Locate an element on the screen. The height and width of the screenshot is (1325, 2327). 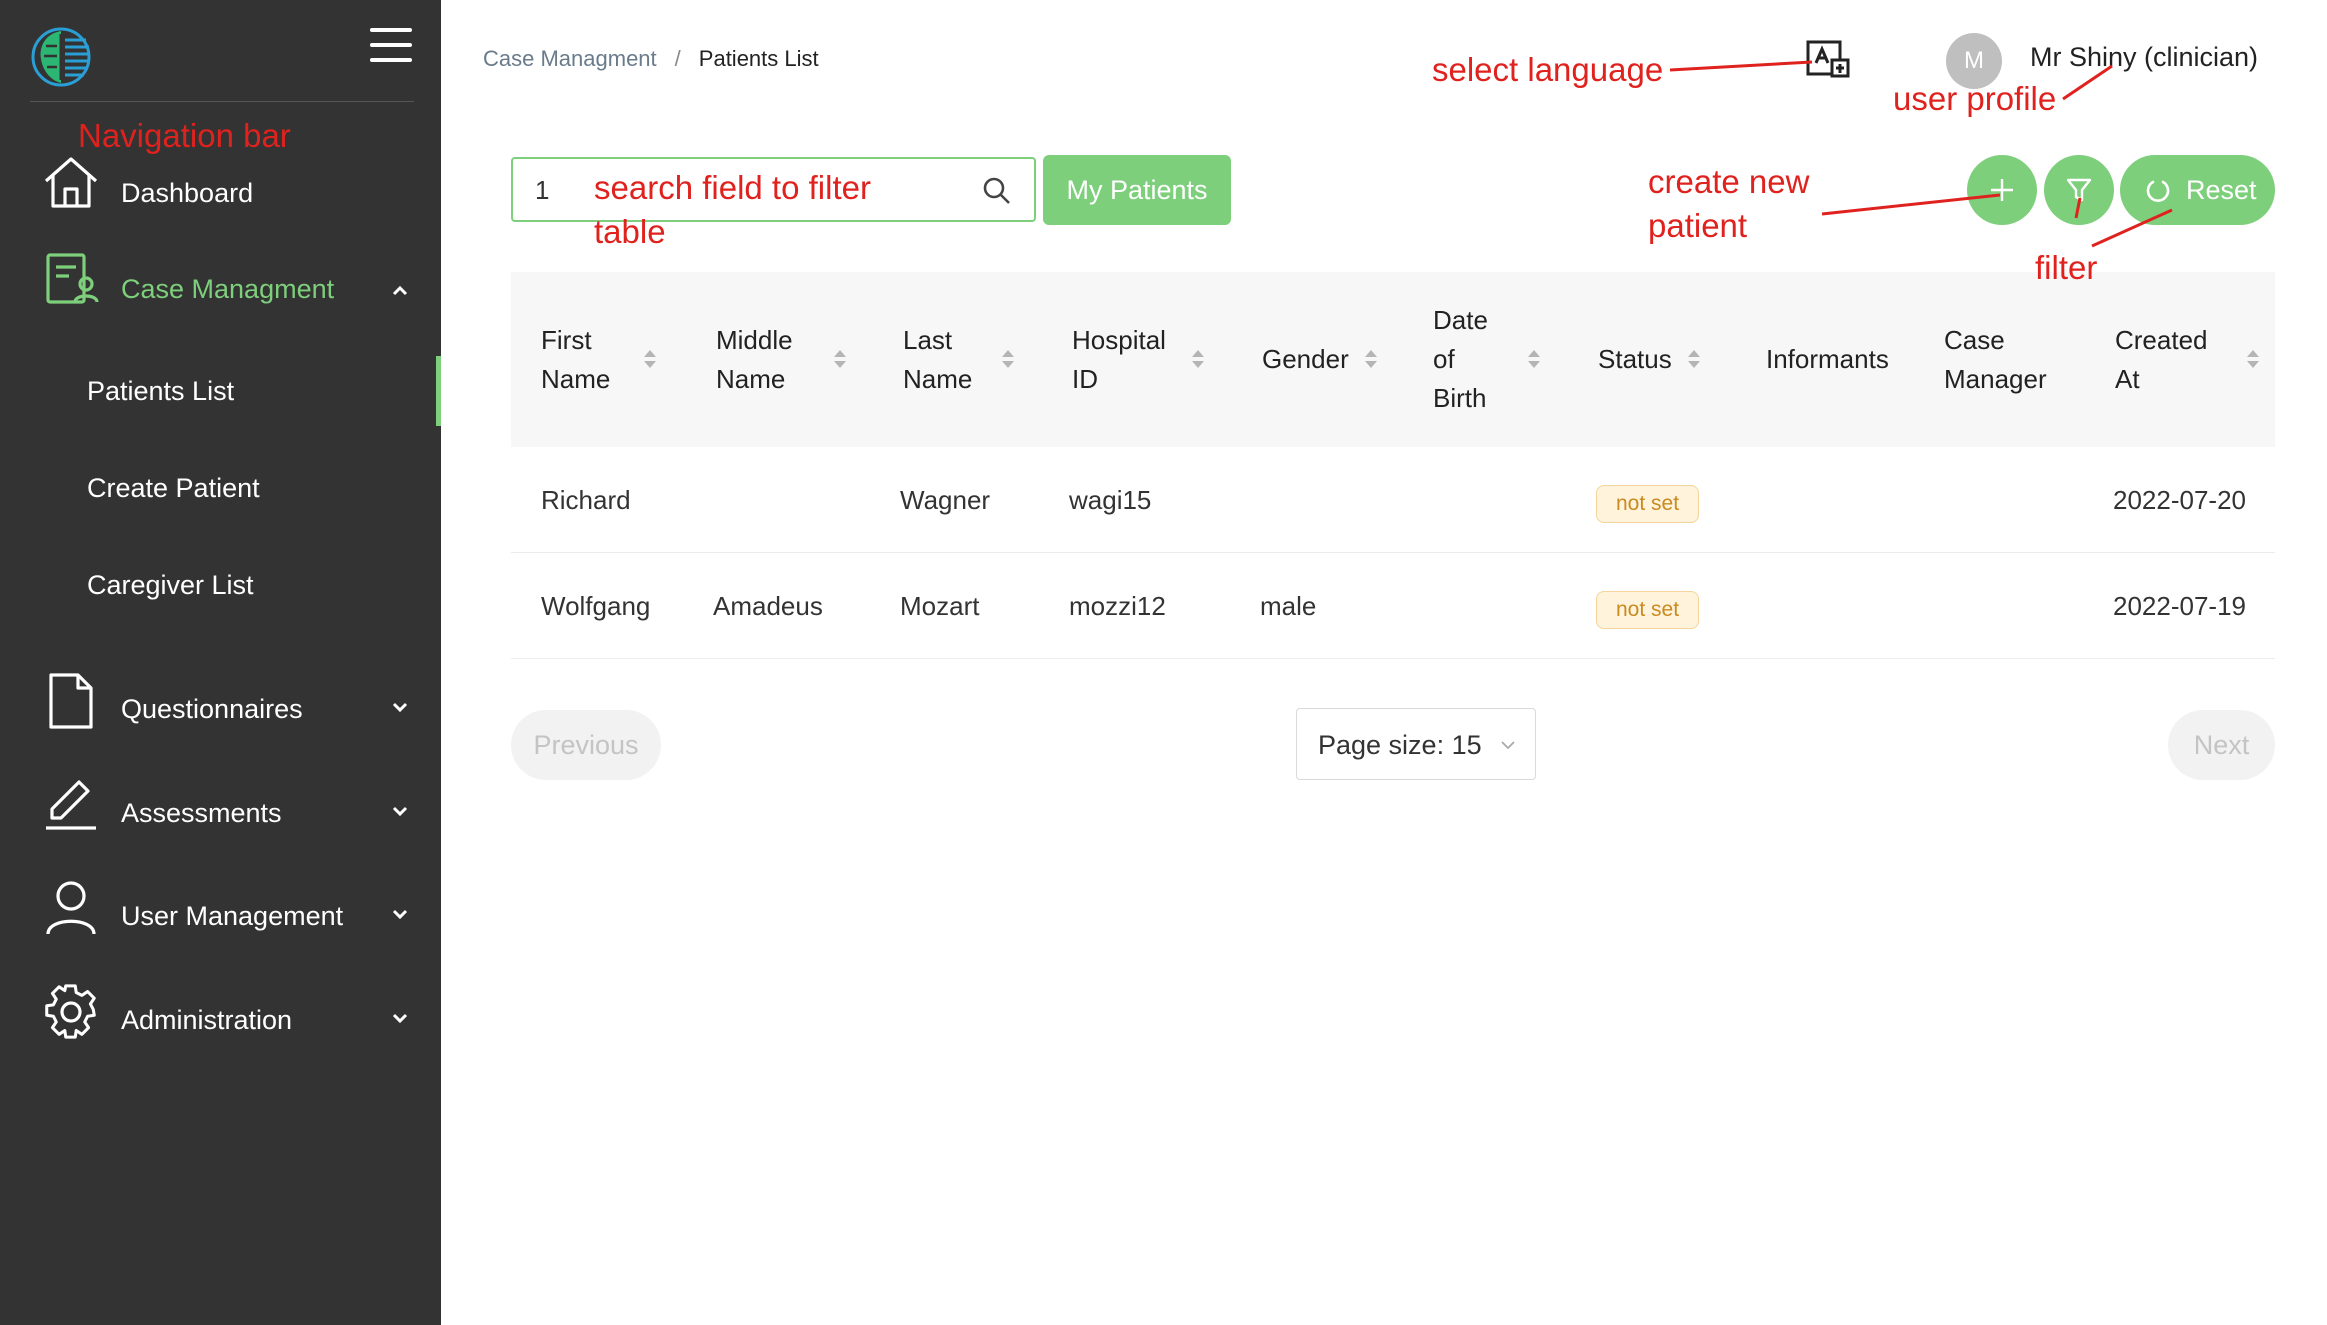
annotation-search-field: search field to filter is located at coordinates (732, 187).